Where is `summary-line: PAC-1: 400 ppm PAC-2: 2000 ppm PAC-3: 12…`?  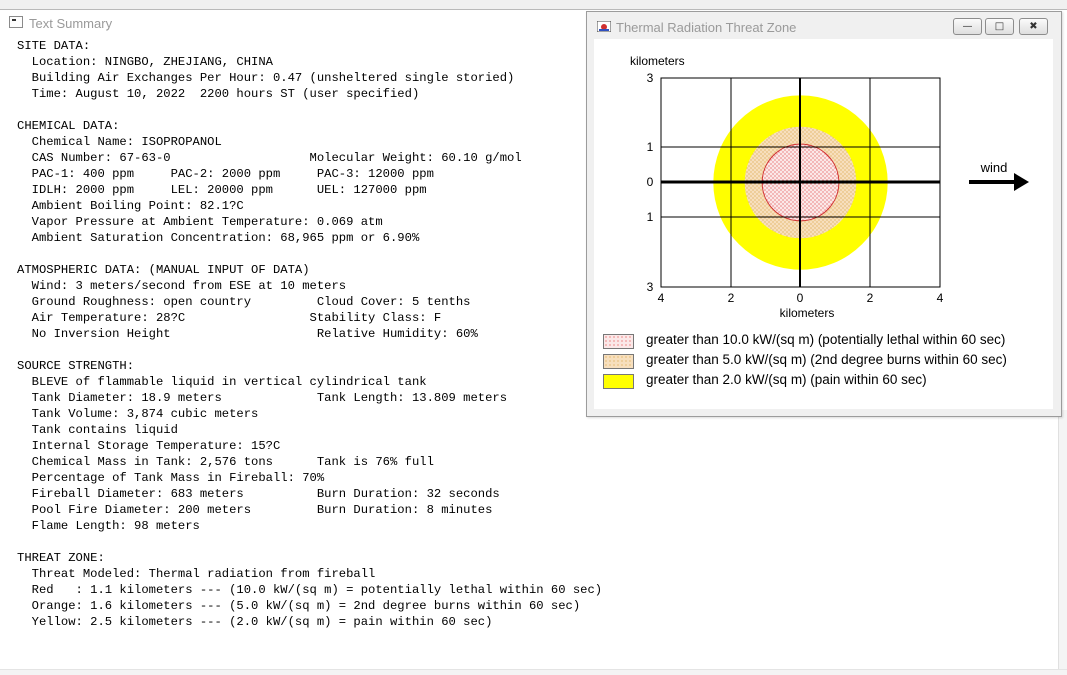 summary-line: PAC-1: 400 ppm PAC-2: 2000 ppm PAC-3: 12… is located at coordinates (232, 174).